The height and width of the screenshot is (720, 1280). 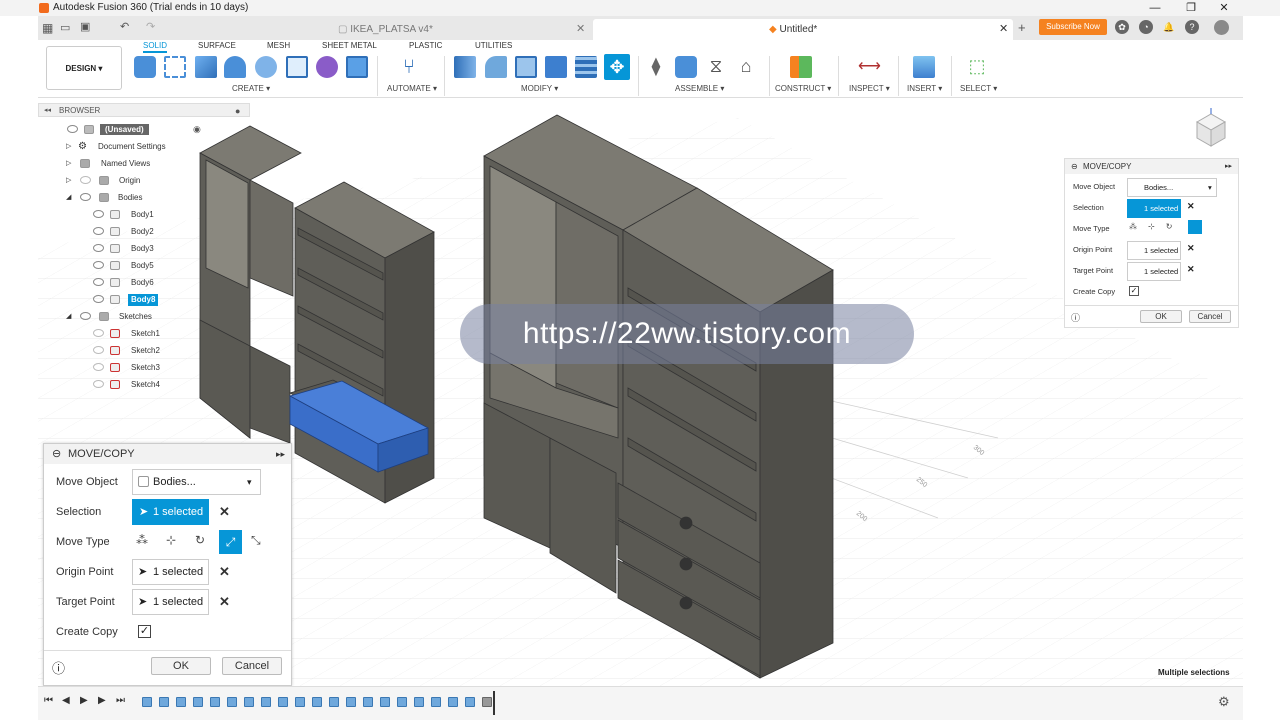 I want to click on maximize-button: ❐, so click(x=1191, y=8).